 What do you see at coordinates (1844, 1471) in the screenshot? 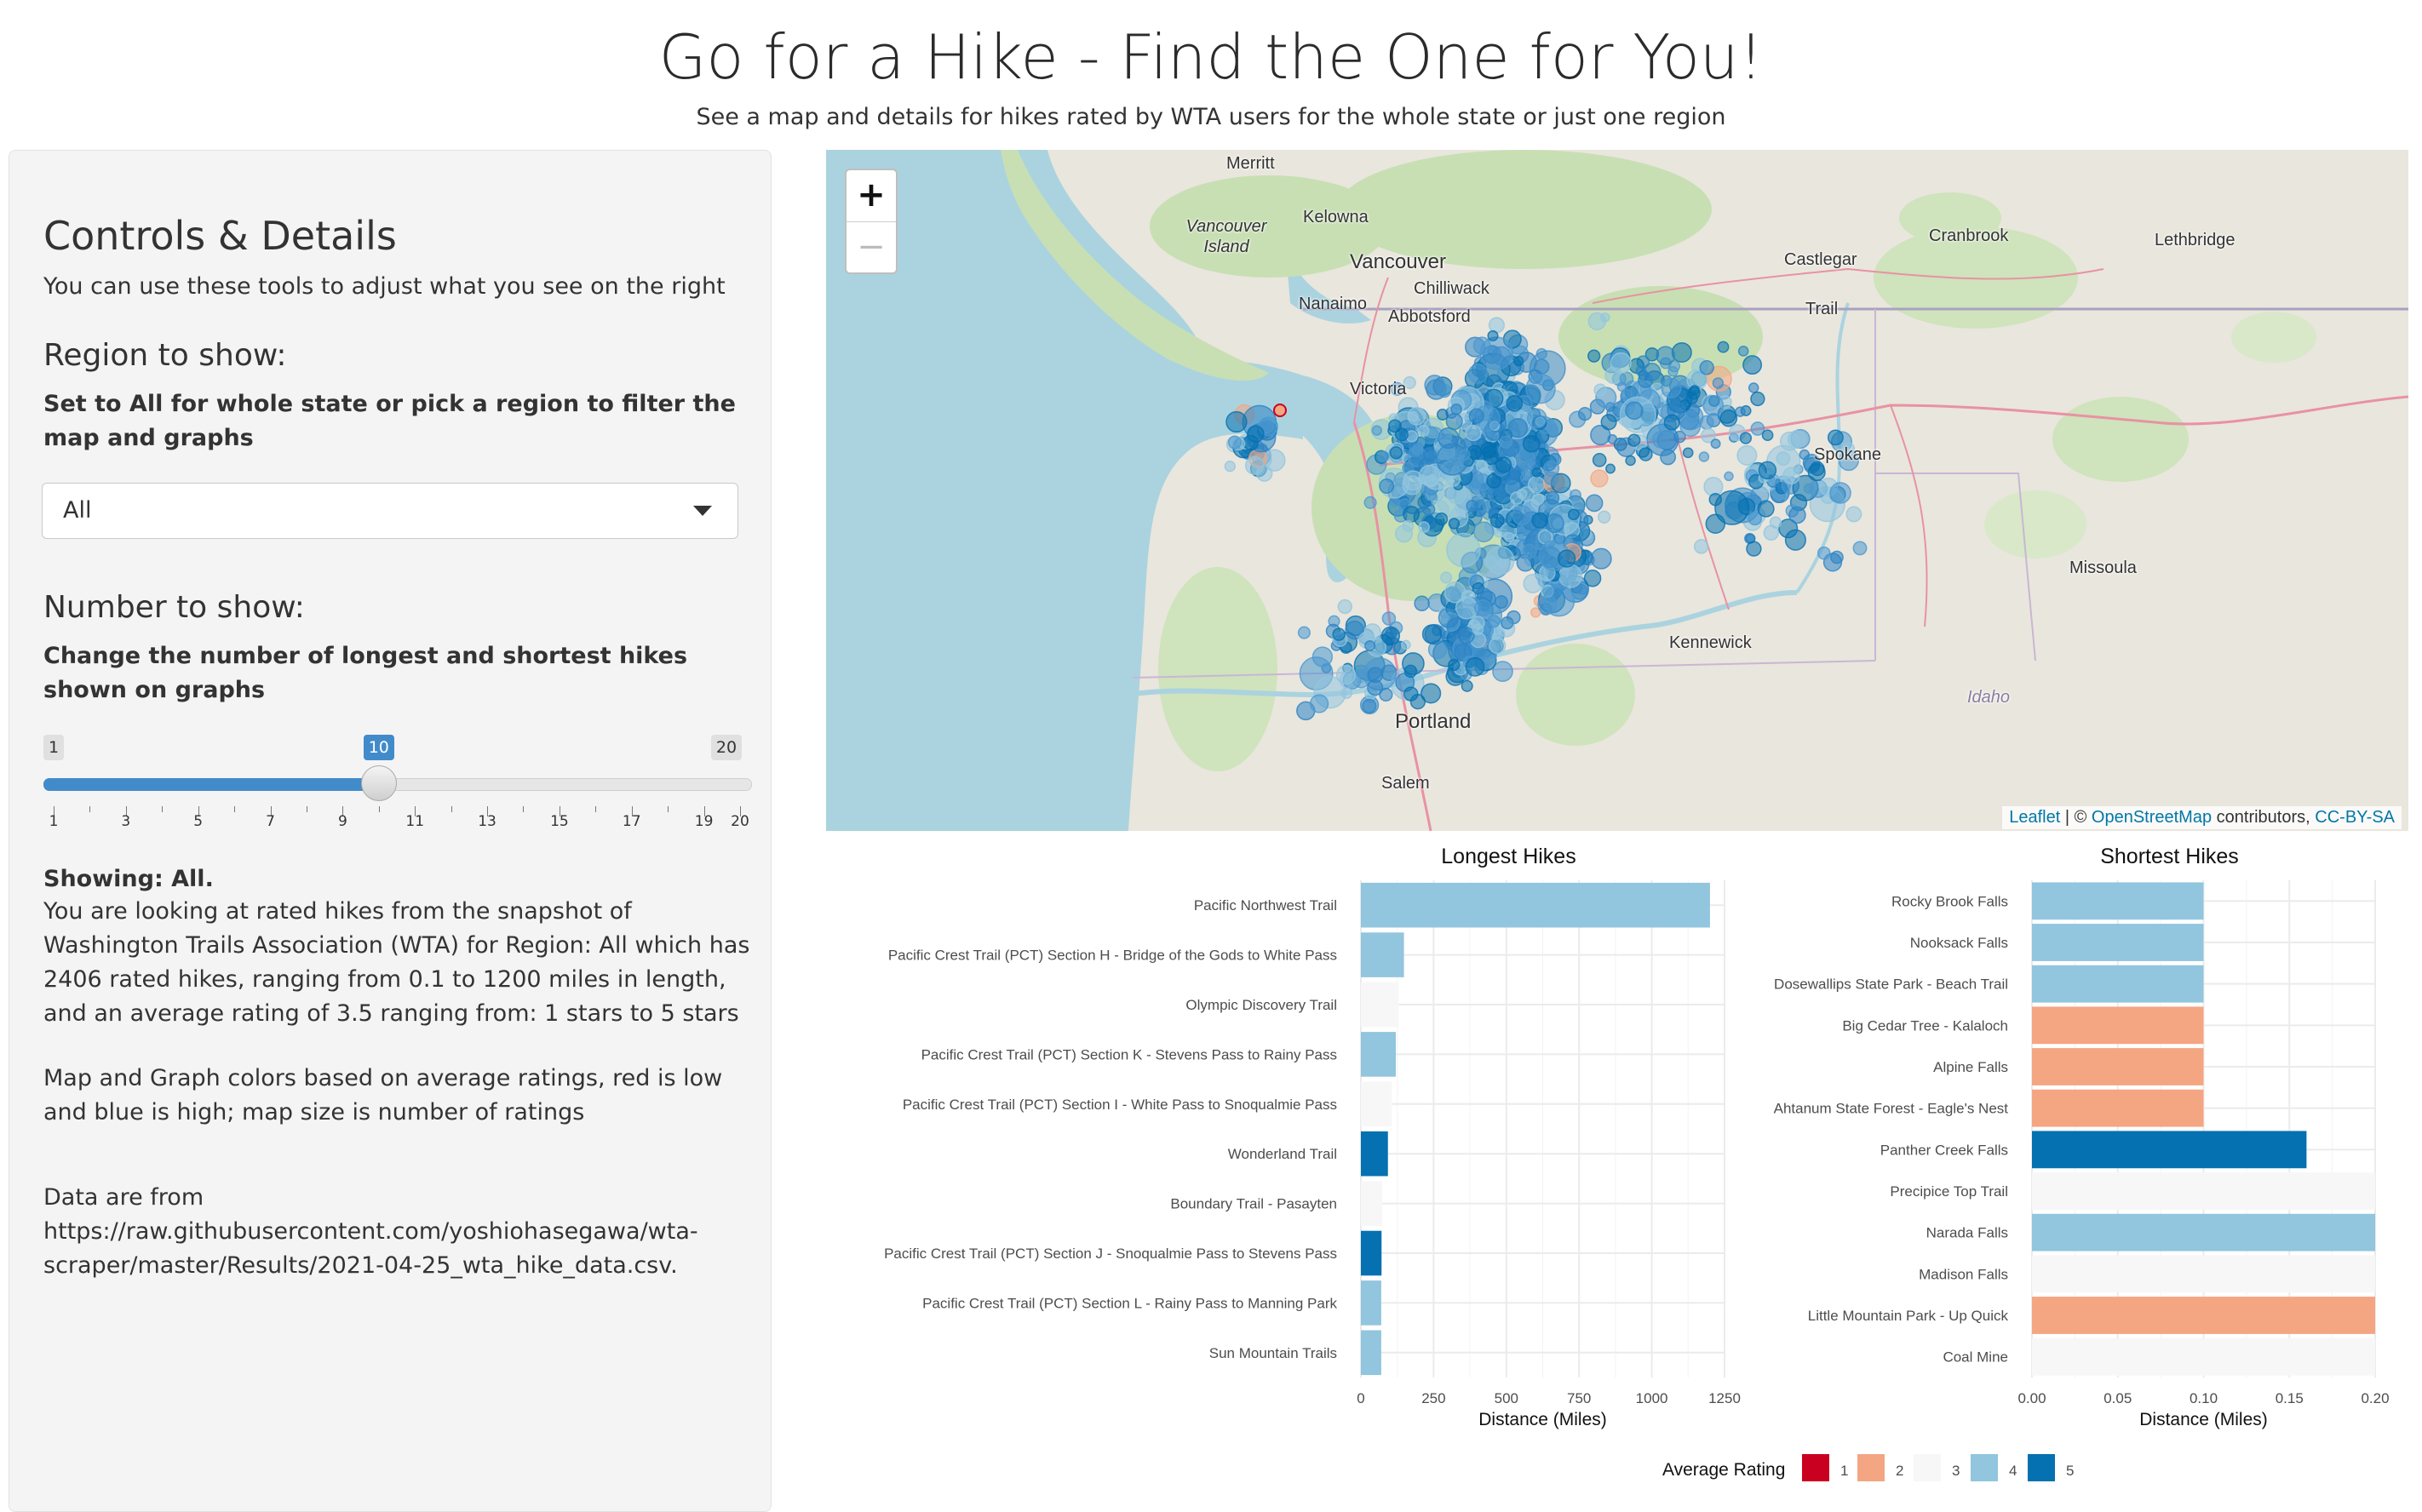
I see `legend-label: 1` at bounding box center [1844, 1471].